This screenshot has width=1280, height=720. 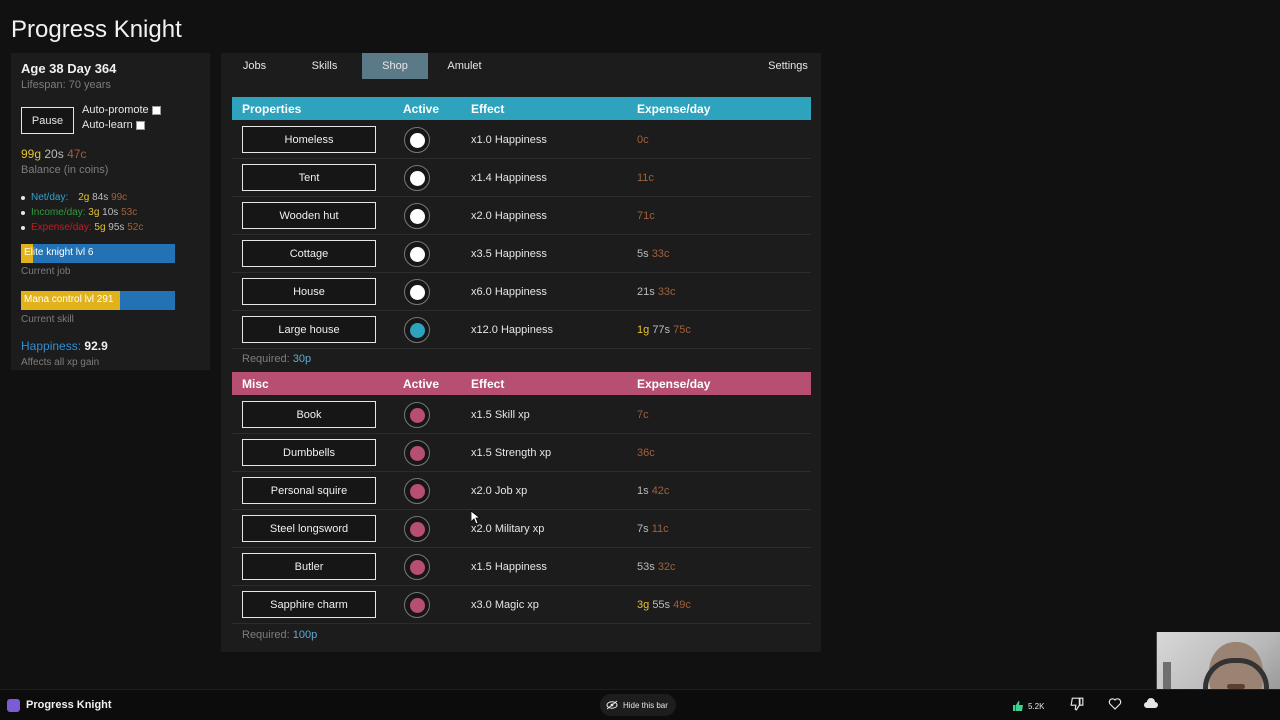 What do you see at coordinates (521, 491) in the screenshot?
I see `misc-row: Personal squire x2.0 Job xp 1s 42c` at bounding box center [521, 491].